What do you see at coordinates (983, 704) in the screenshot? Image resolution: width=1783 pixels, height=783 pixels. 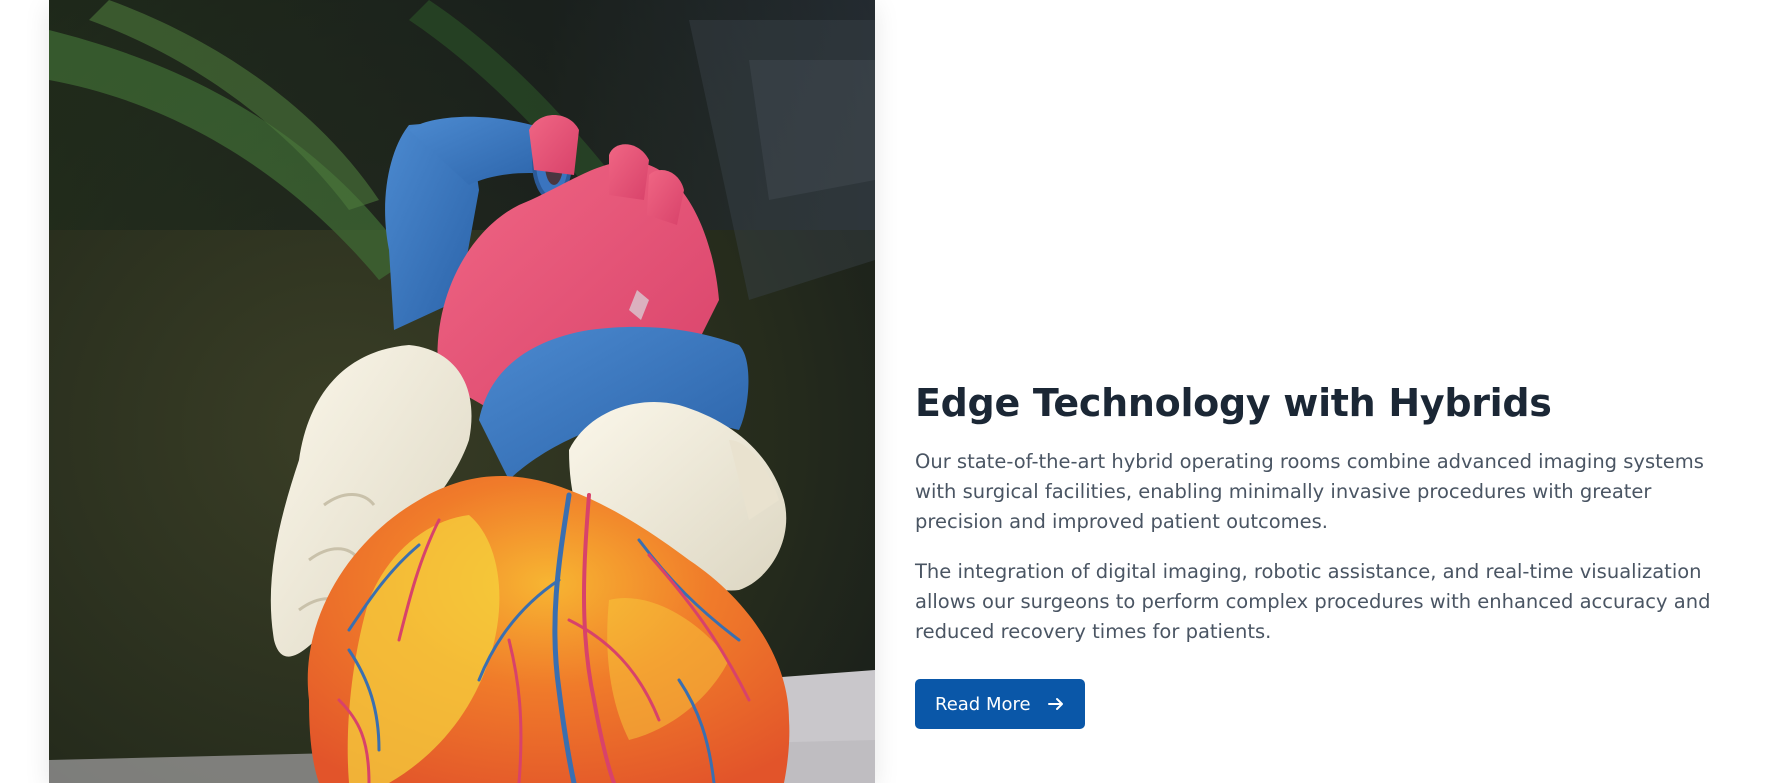 I see `read-more-label: Read More` at bounding box center [983, 704].